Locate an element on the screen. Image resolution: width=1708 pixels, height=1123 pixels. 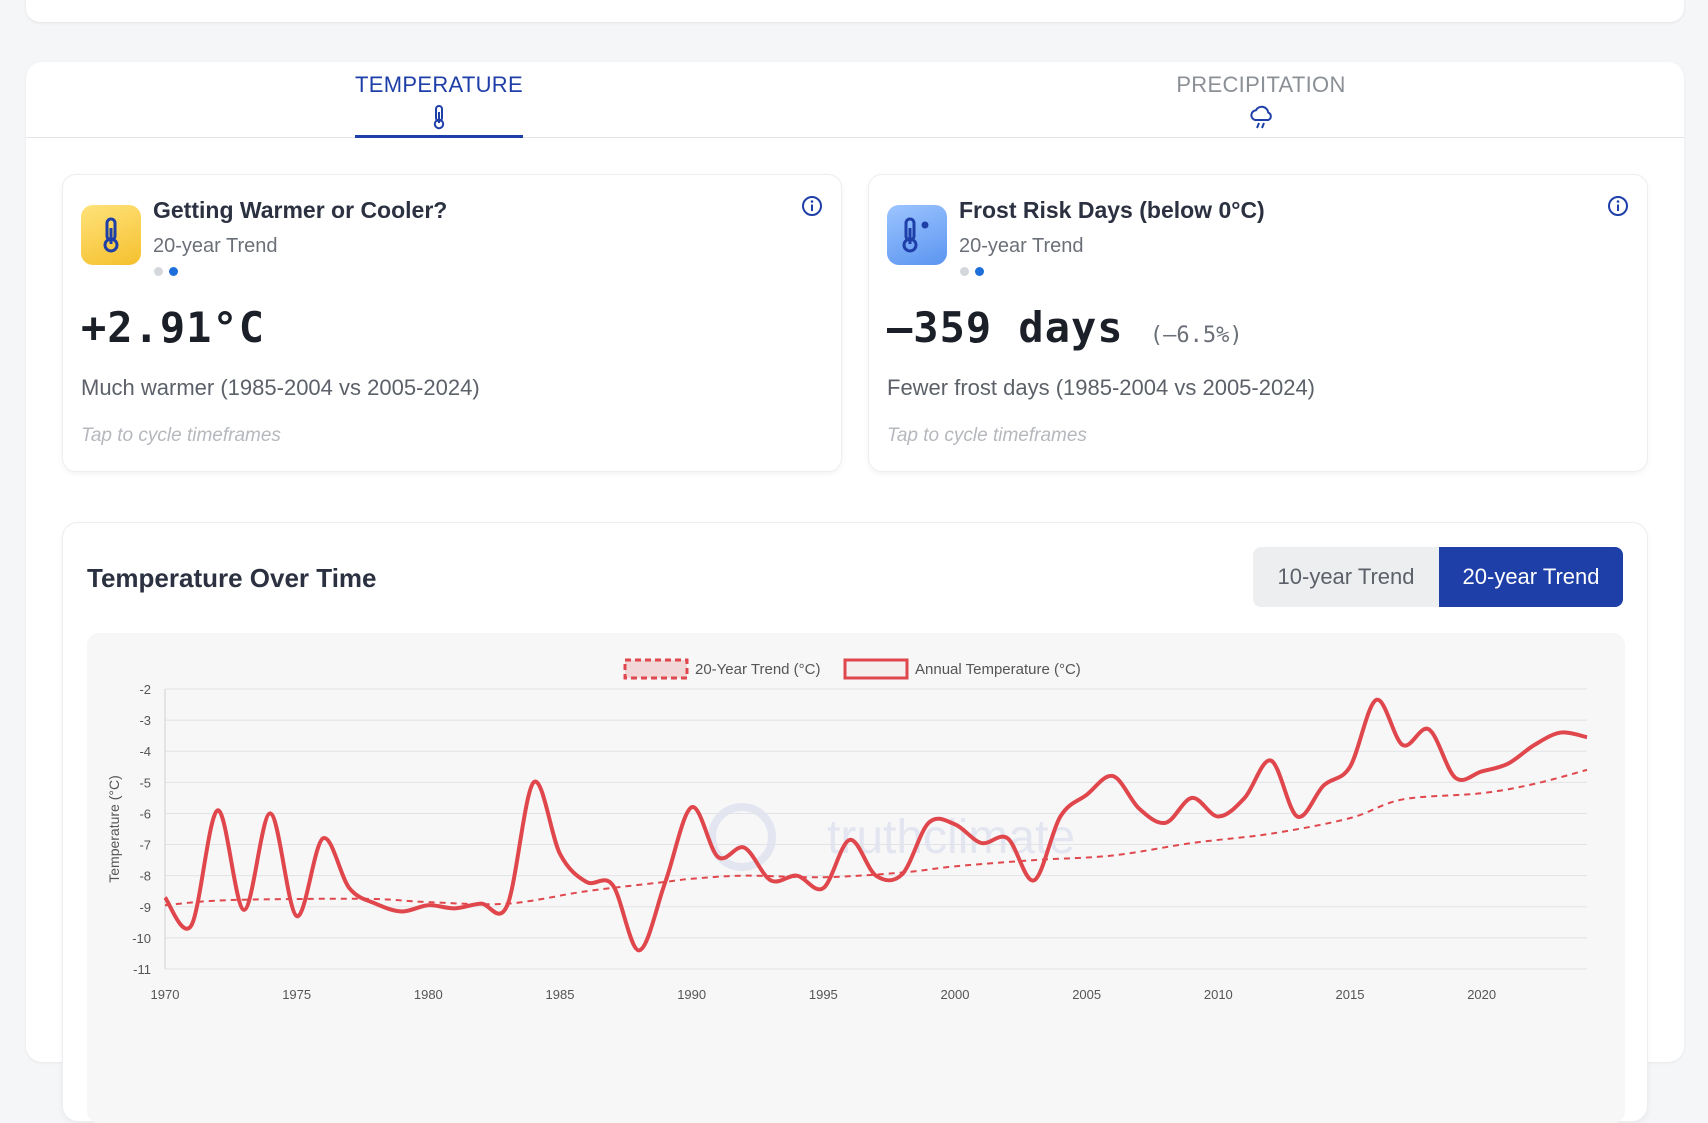
rain-cloud-icon is located at coordinates (1261, 119).